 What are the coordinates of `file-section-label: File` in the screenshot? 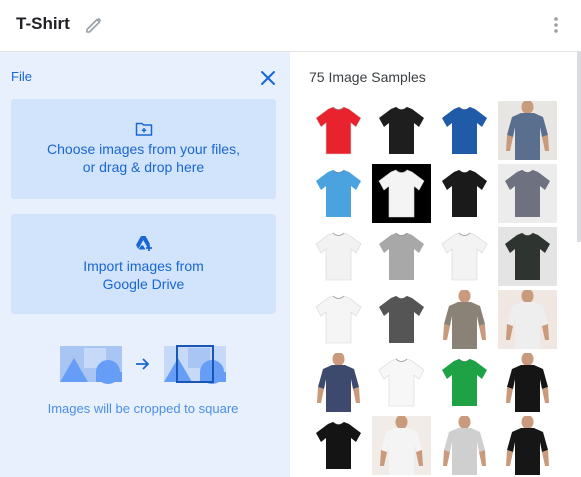 It's located at (21, 76).